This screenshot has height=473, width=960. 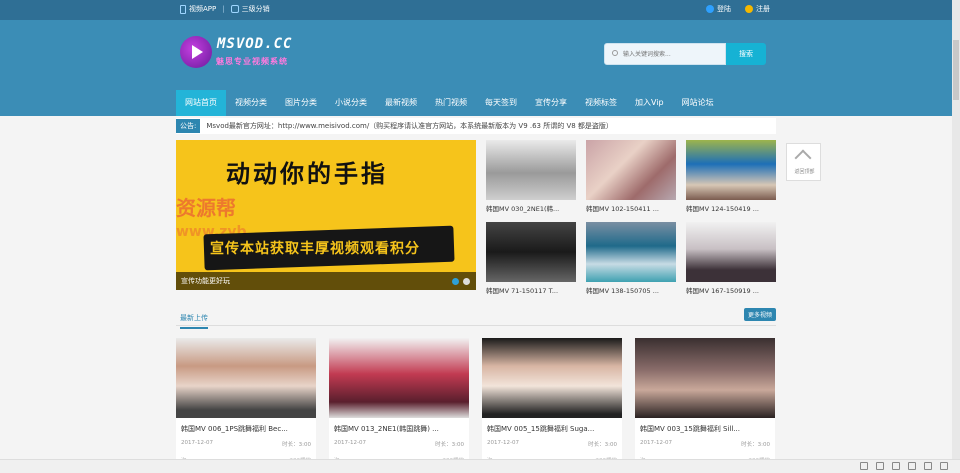 What do you see at coordinates (326, 281) in the screenshot?
I see `banner-caption: 宣传功能更好玩` at bounding box center [326, 281].